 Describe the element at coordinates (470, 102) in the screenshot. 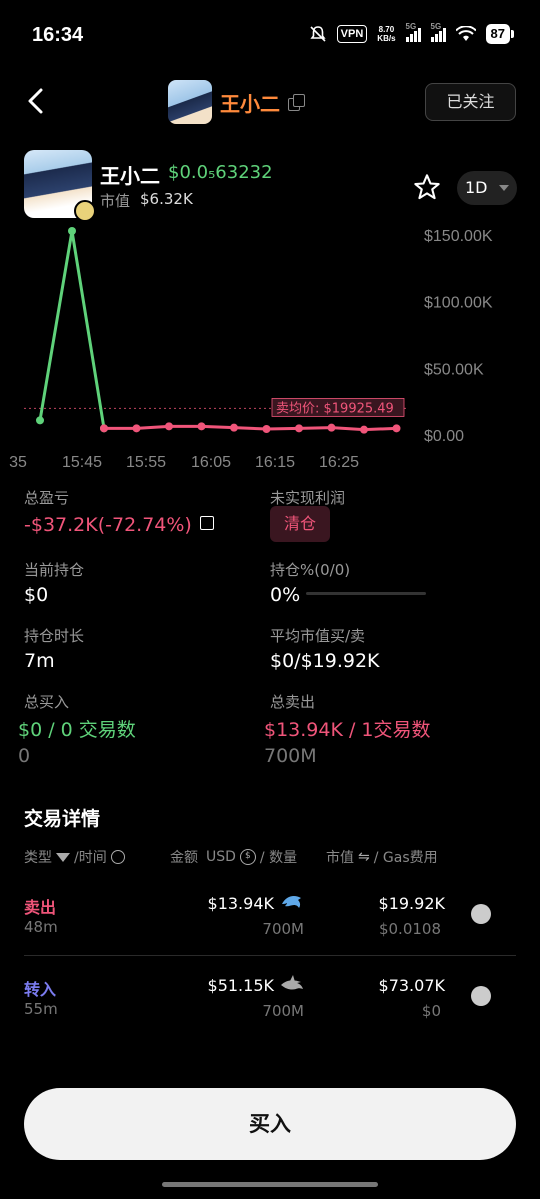

I see `follow-button: 已关注` at that location.